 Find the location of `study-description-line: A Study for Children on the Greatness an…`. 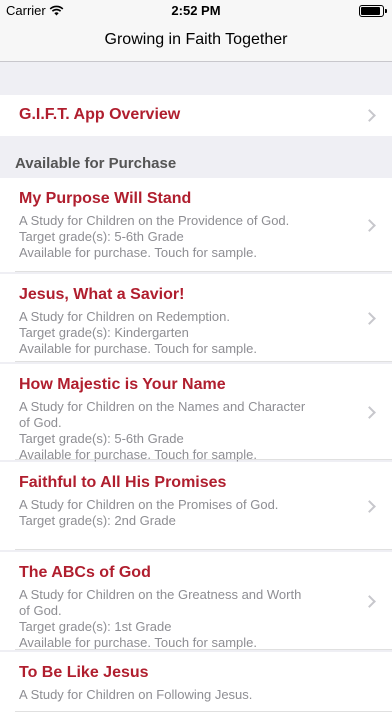

study-description-line: A Study for Children on the Greatness an… is located at coordinates (160, 594).